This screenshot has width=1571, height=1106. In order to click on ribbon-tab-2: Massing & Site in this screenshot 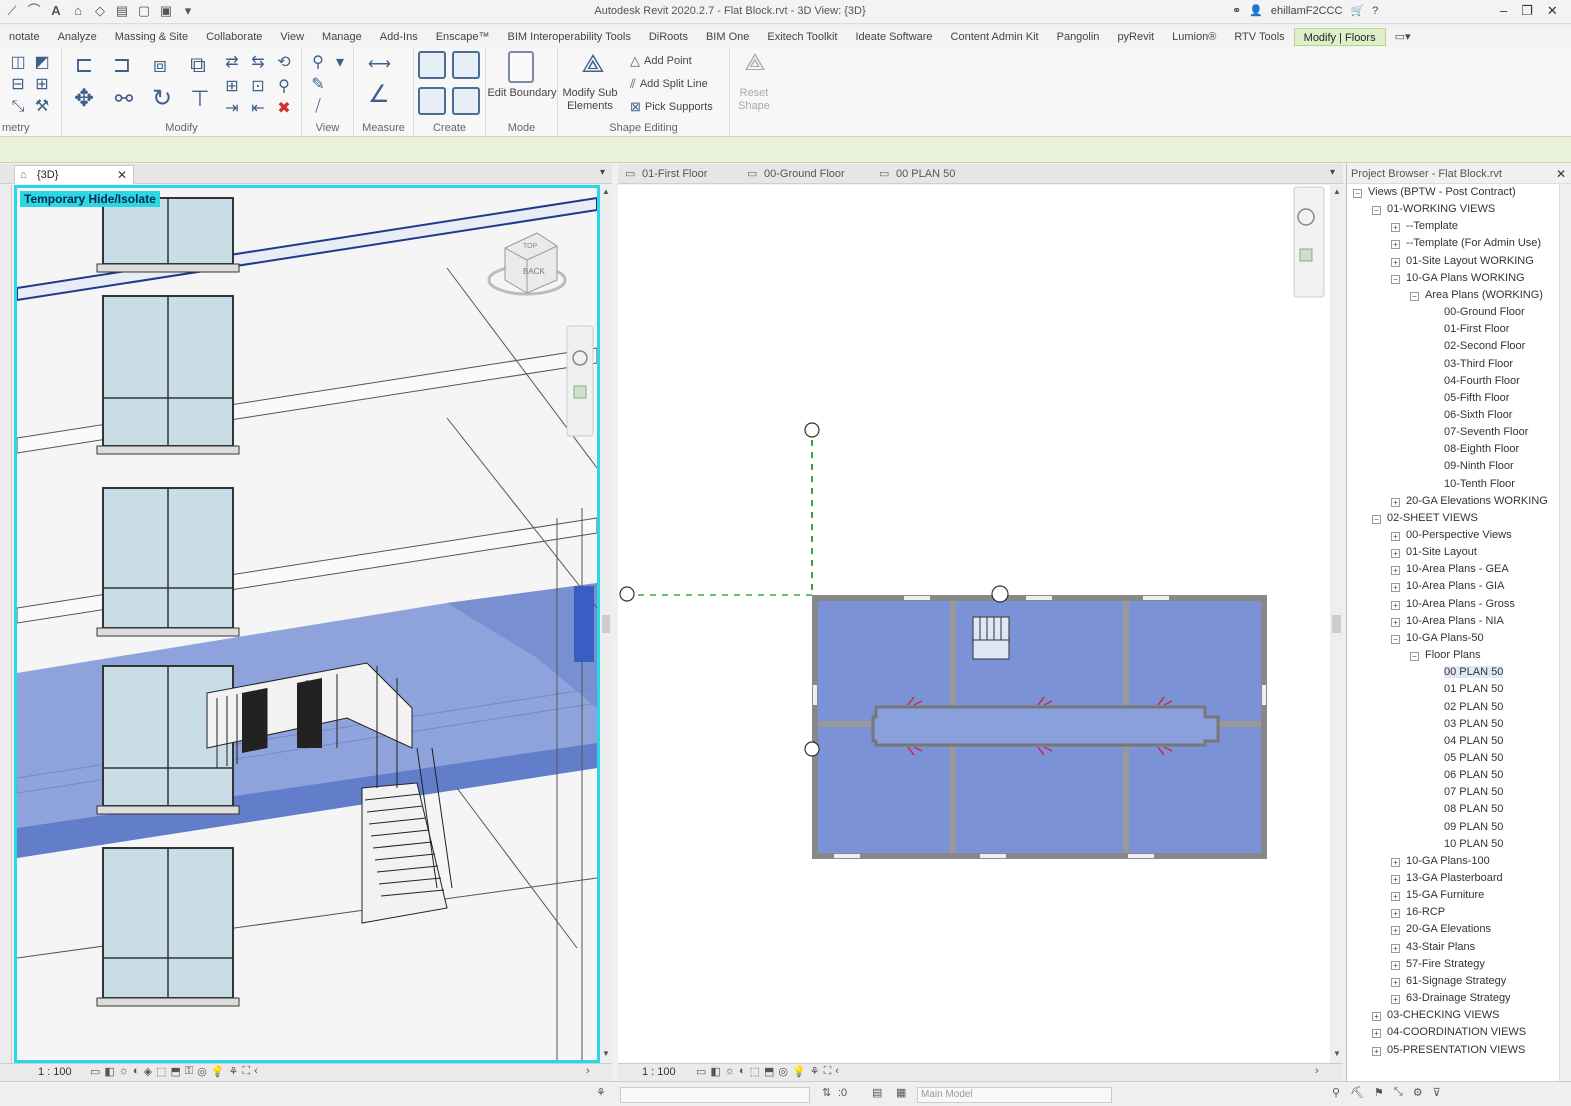, I will do `click(151, 37)`.